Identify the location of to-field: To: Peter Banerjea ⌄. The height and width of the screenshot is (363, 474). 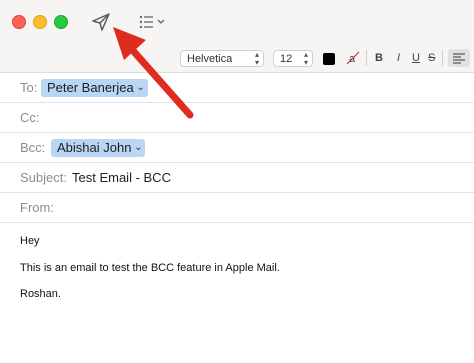
(237, 88).